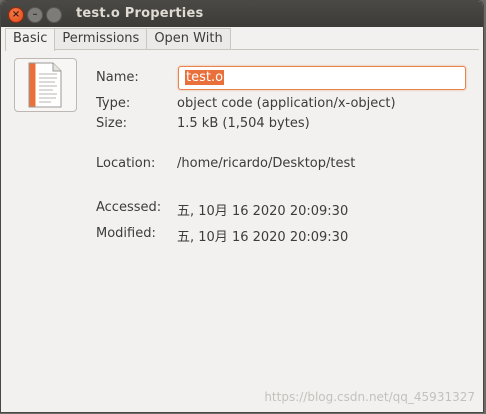  I want to click on tab-permissions: Permissions, so click(101, 38).